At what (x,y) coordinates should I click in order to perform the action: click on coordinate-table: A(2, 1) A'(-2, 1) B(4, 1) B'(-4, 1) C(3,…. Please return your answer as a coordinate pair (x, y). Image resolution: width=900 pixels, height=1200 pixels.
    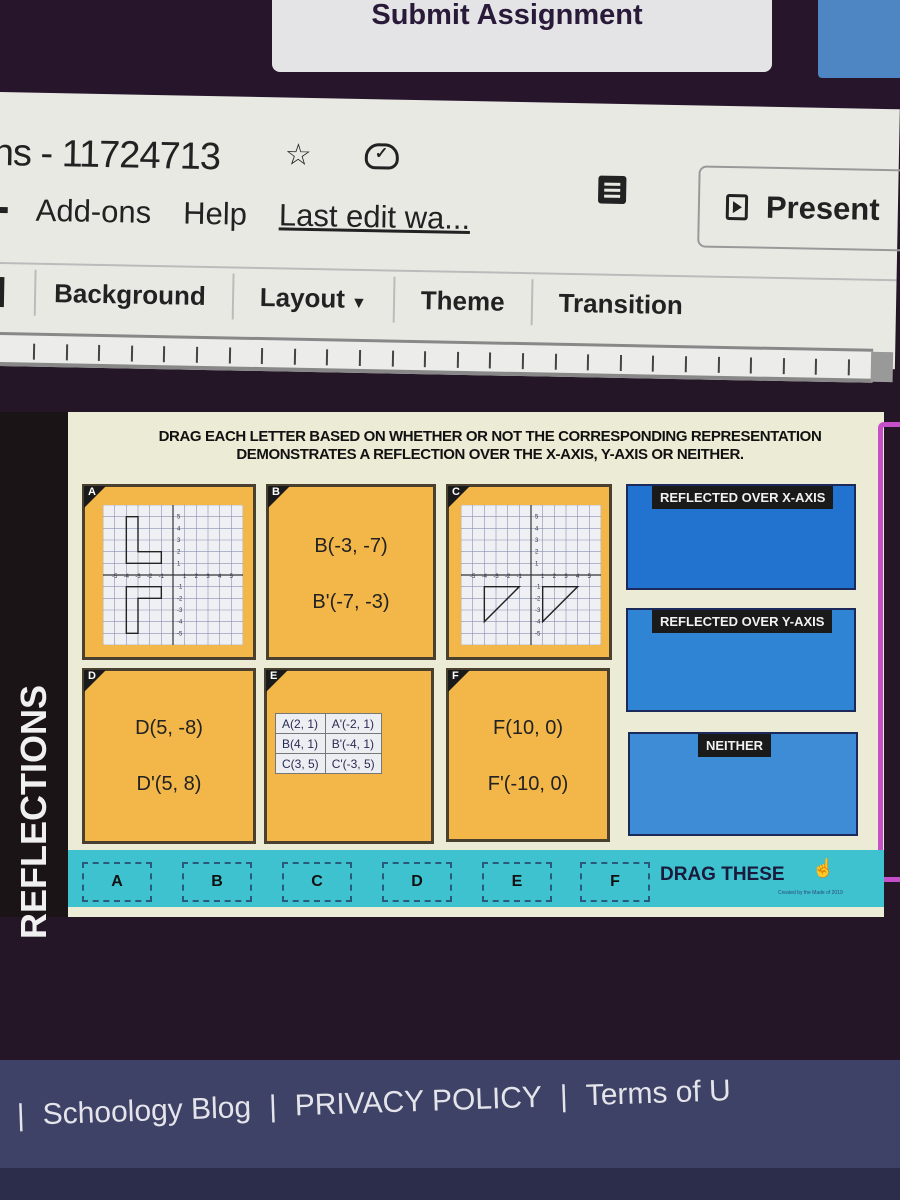
    Looking at the image, I should click on (328, 743).